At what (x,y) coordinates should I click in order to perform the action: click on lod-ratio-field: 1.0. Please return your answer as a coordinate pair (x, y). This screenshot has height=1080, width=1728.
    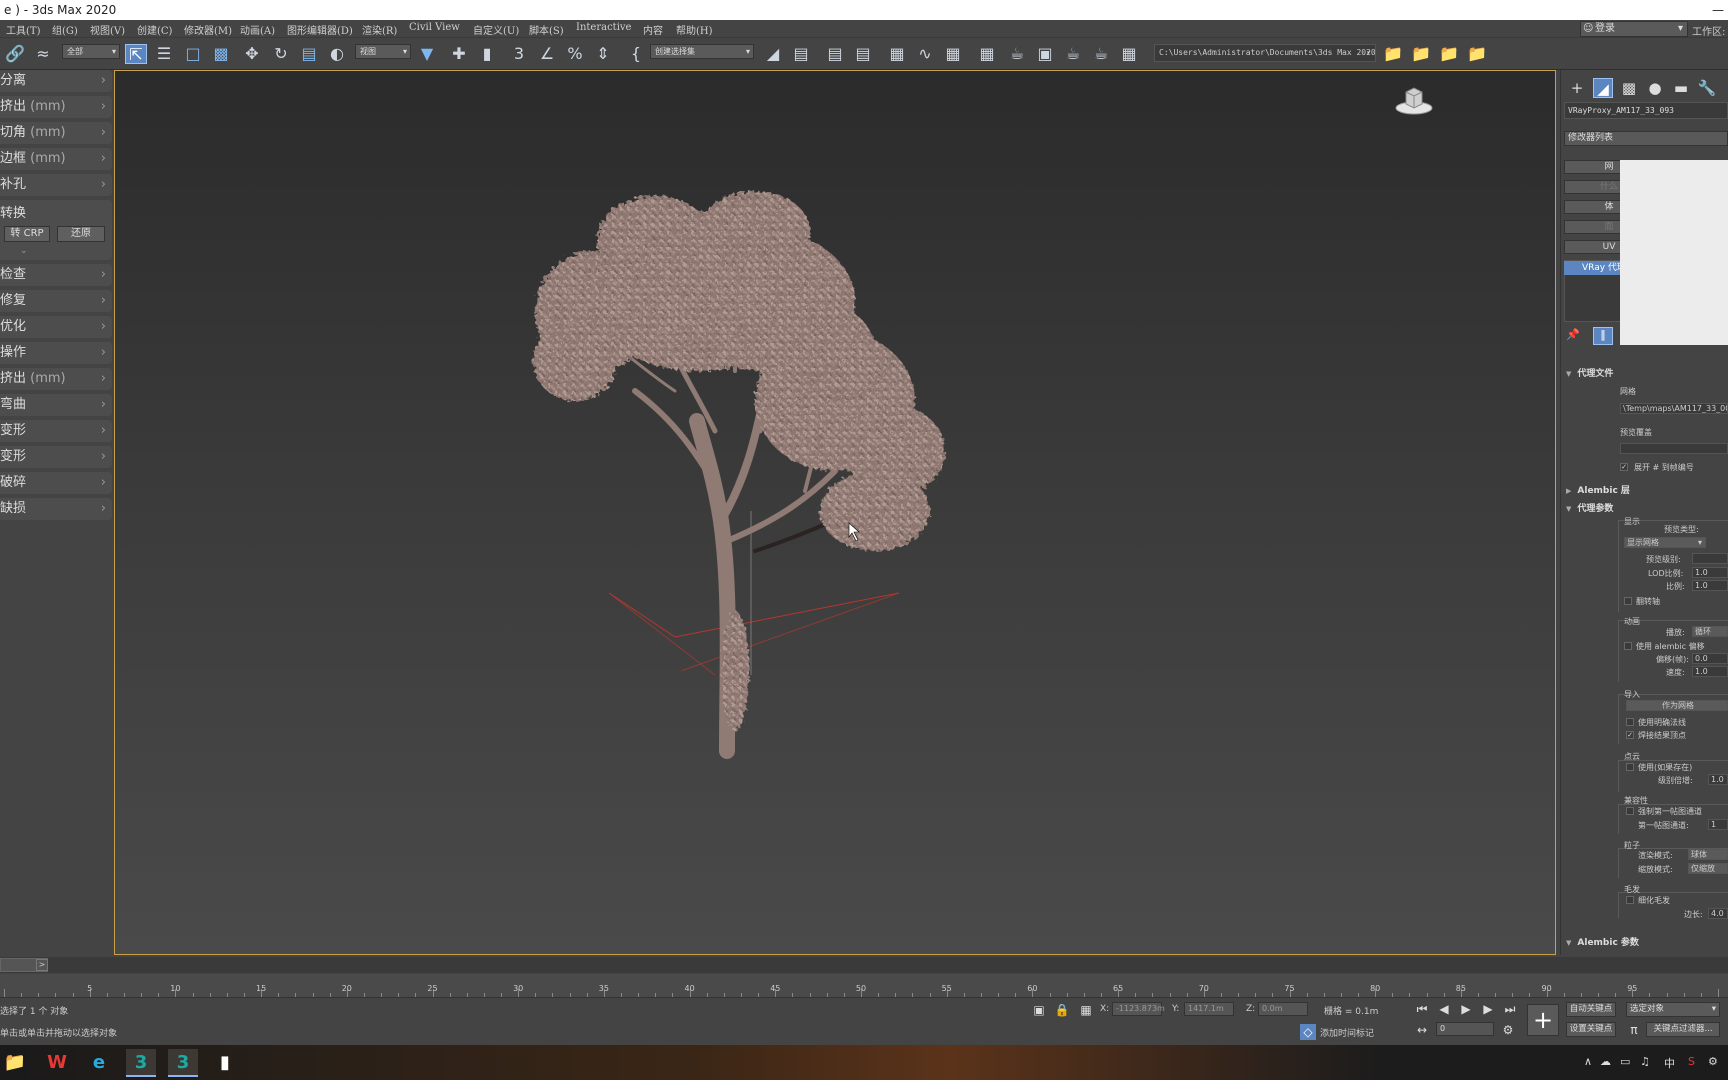
    Looking at the image, I should click on (1710, 572).